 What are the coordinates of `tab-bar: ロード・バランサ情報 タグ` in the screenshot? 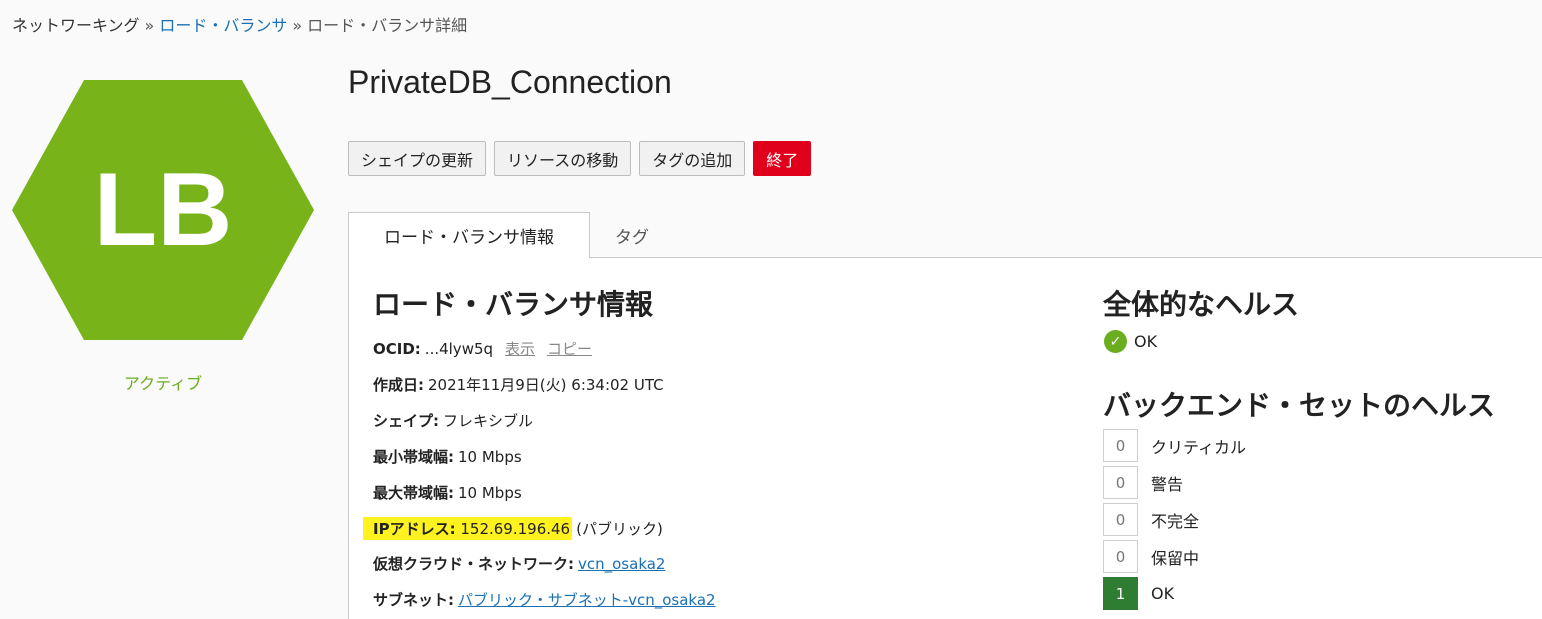 It's located at (945, 235).